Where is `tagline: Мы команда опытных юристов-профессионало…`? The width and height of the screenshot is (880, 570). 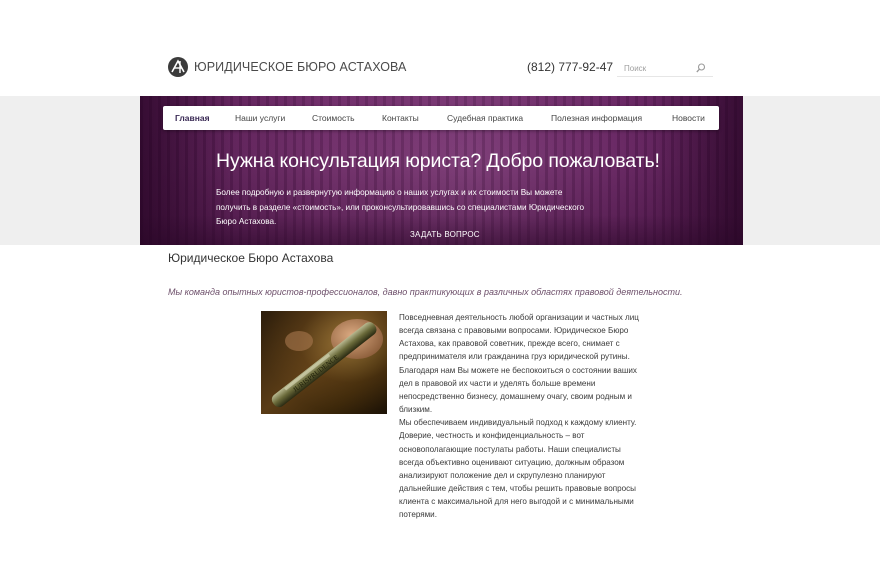 tagline: Мы команда опытных юристов-профессионало… is located at coordinates (425, 292).